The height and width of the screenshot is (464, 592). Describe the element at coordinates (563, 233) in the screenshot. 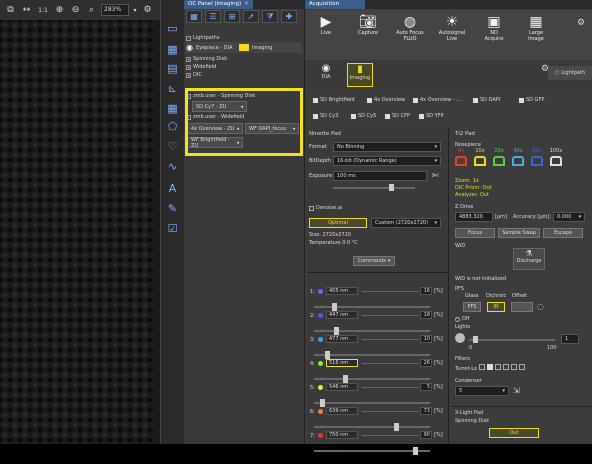

I see `escape-button: Escape` at that location.